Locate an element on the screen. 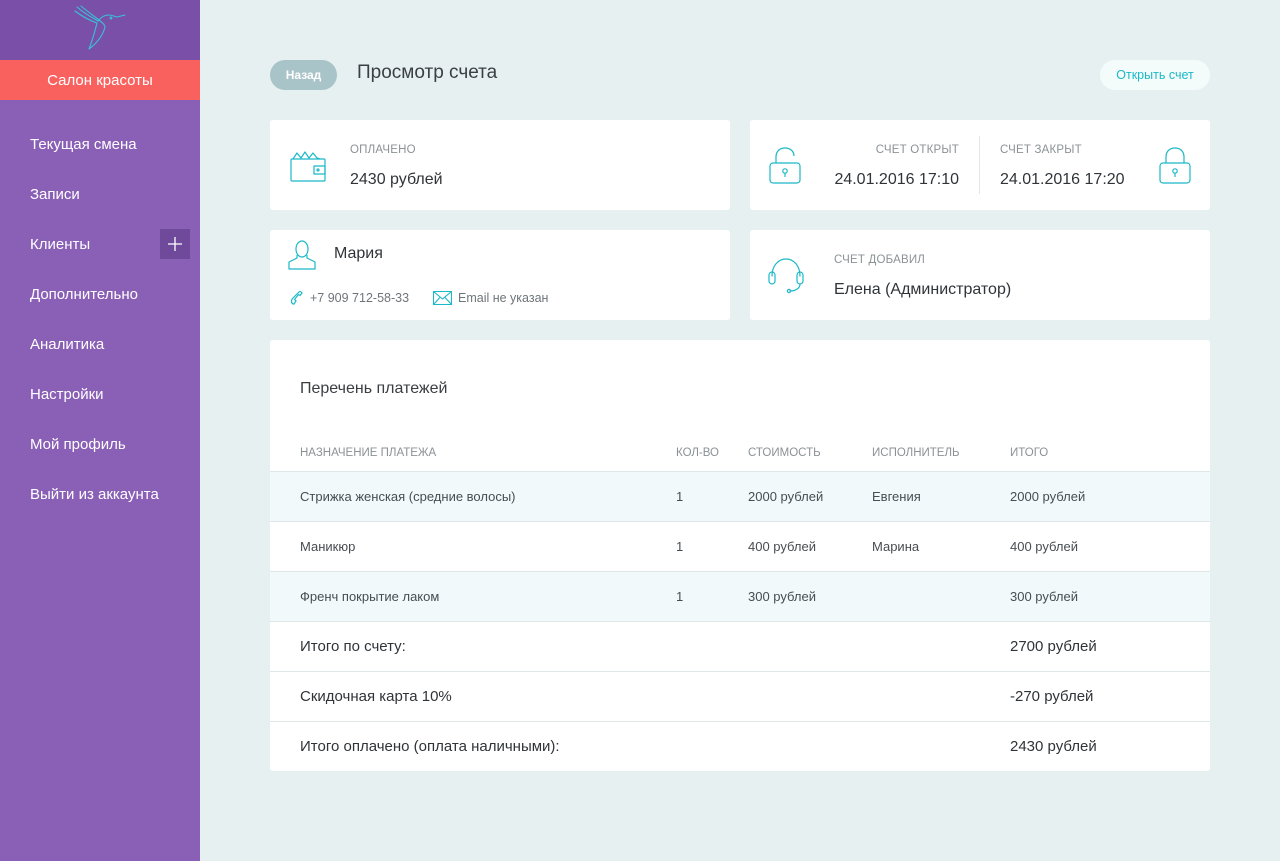 The height and width of the screenshot is (861, 1280). sidebar-item-label: Аналитика is located at coordinates (67, 344).